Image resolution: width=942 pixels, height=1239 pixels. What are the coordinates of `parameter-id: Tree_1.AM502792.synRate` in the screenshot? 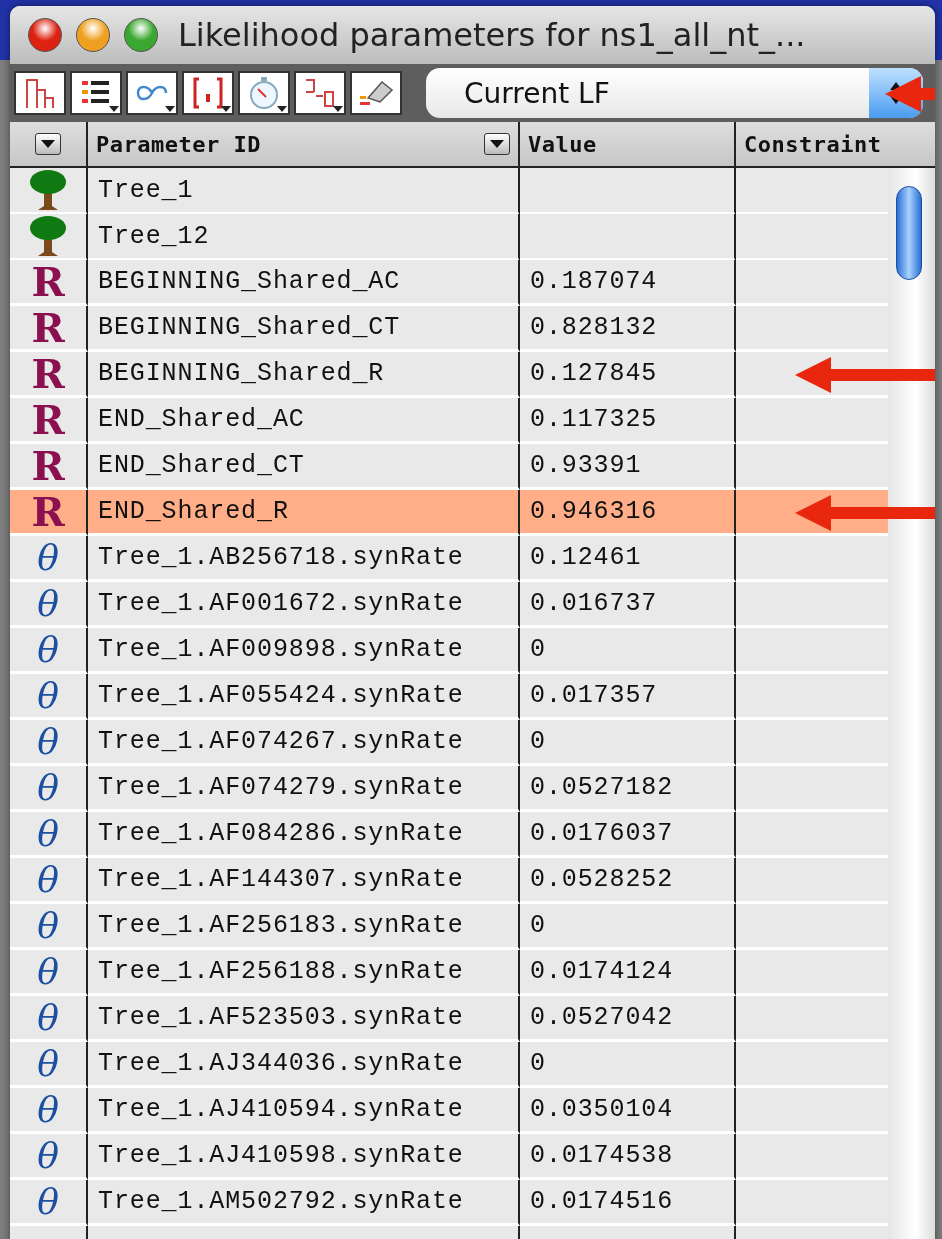 It's located at (281, 1201).